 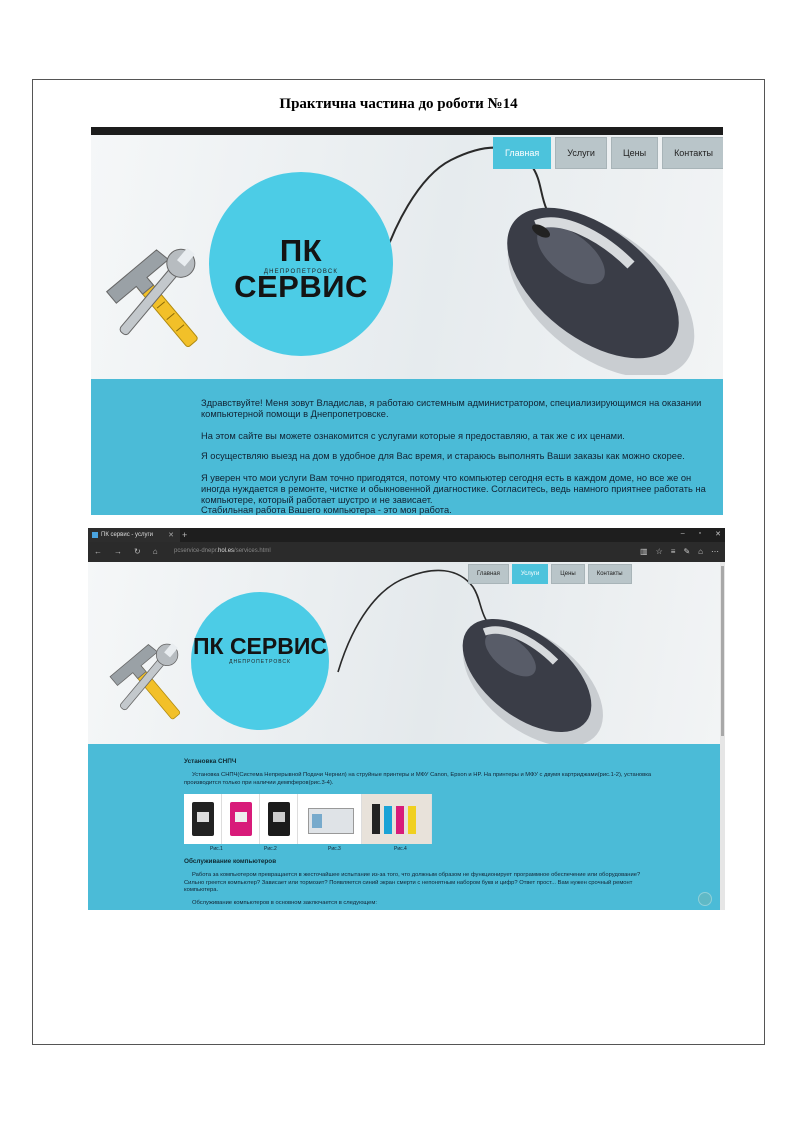 I want to click on more-icon: ⋯, so click(x=715, y=551).